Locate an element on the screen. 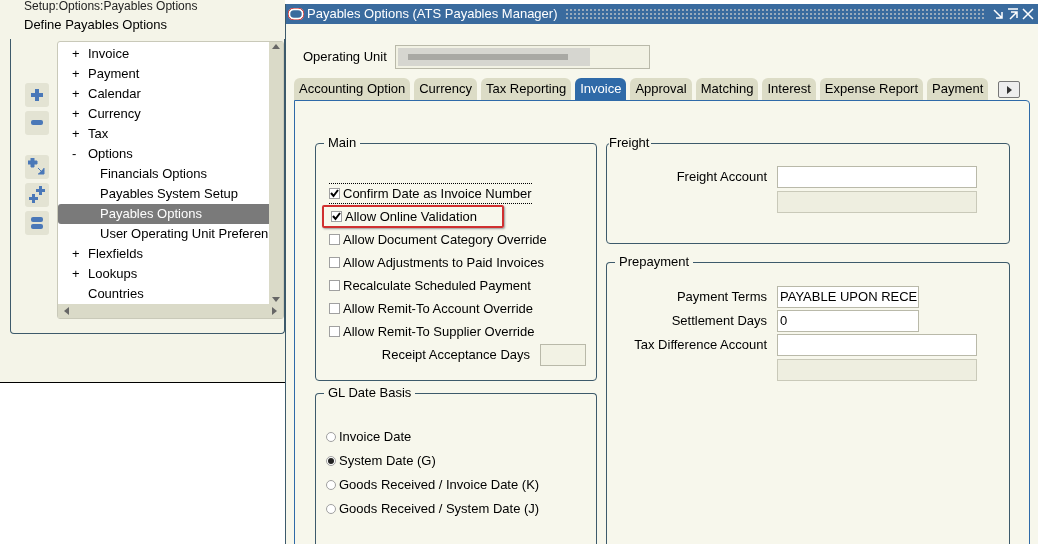  group-title: Prepayment is located at coordinates (654, 262).